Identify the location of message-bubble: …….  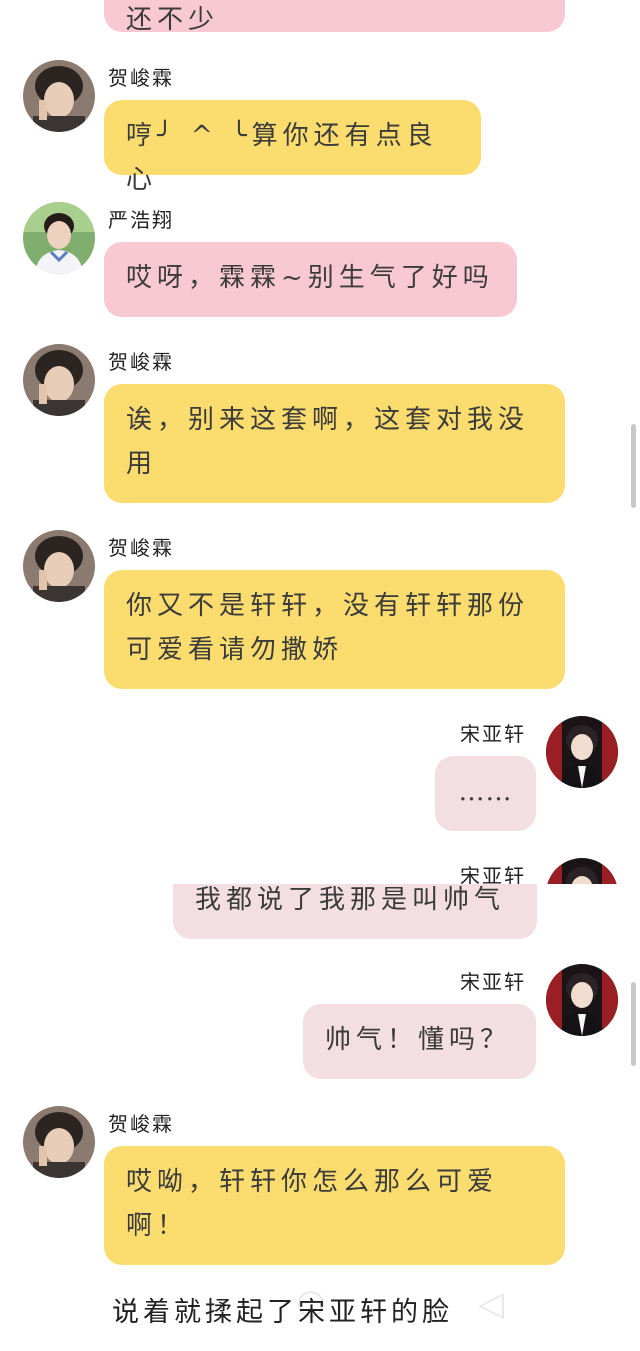
(485, 793).